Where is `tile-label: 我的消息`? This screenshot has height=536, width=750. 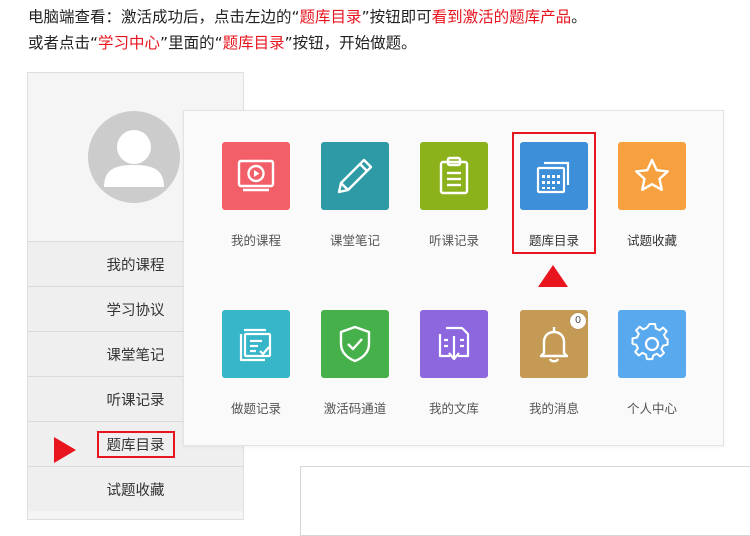 tile-label: 我的消息 is located at coordinates (553, 408).